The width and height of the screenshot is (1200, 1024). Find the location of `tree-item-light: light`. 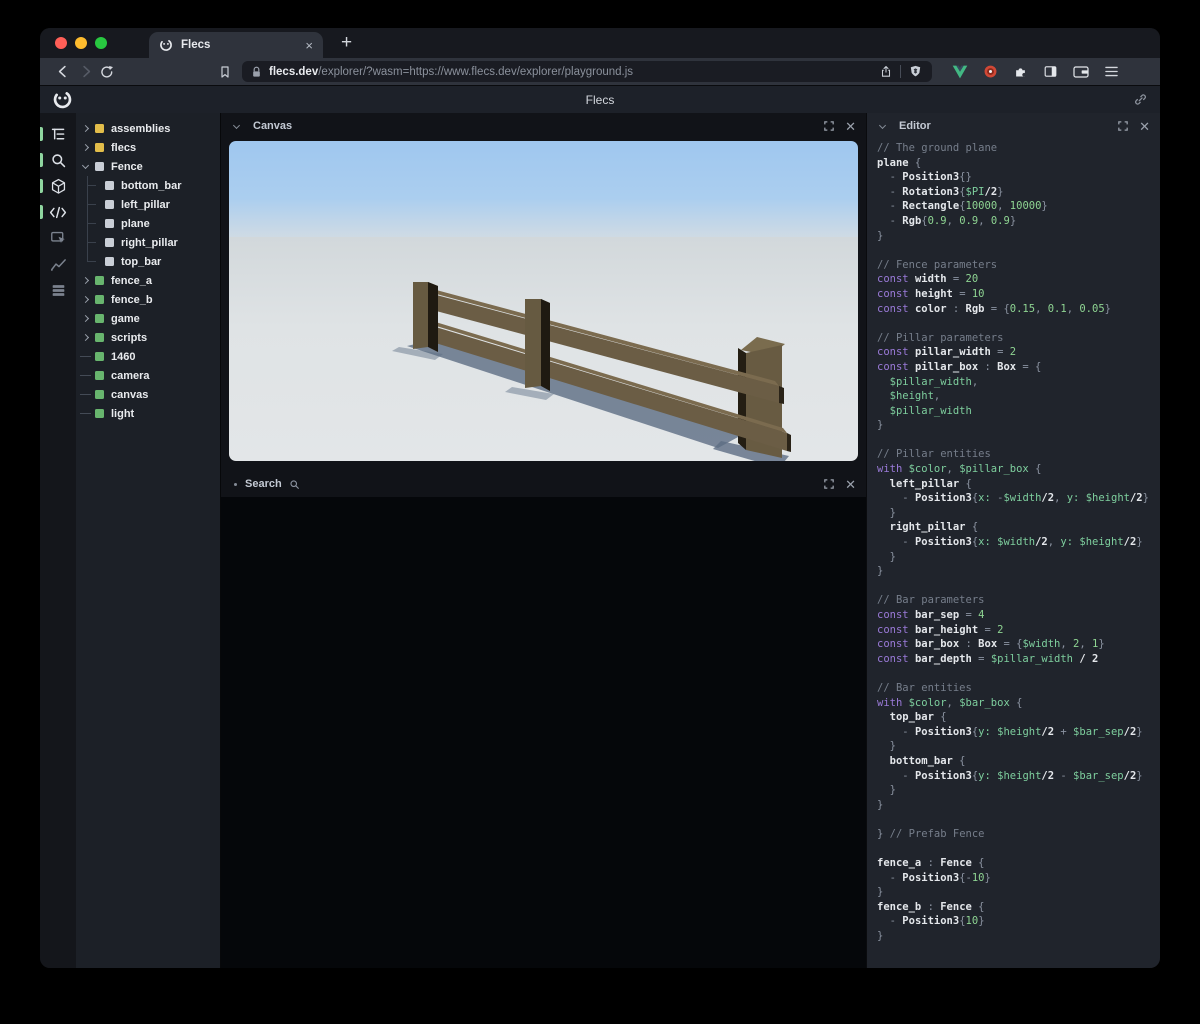

tree-item-light: light is located at coordinates (148, 413).